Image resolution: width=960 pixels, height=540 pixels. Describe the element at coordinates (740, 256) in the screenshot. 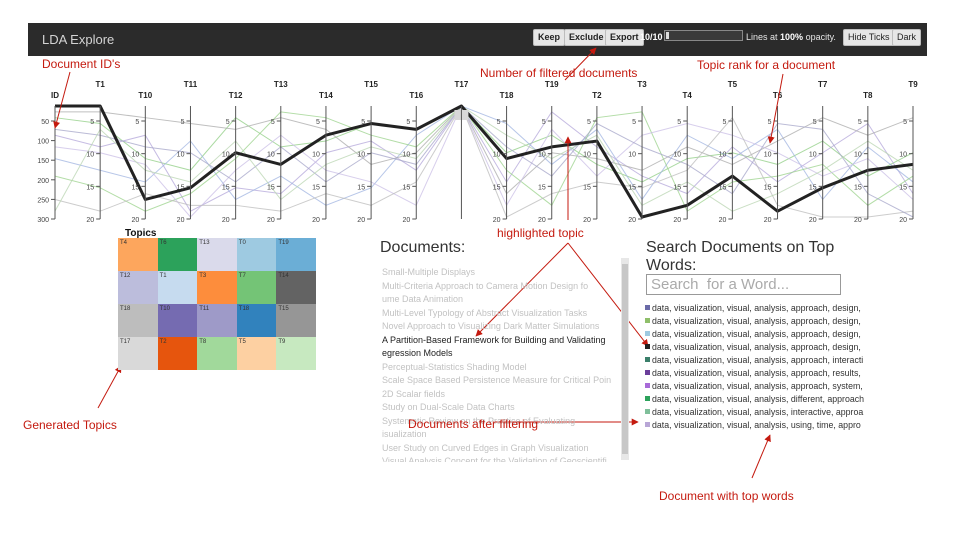

I see `search-heading: Search Documents on Top Words:` at that location.